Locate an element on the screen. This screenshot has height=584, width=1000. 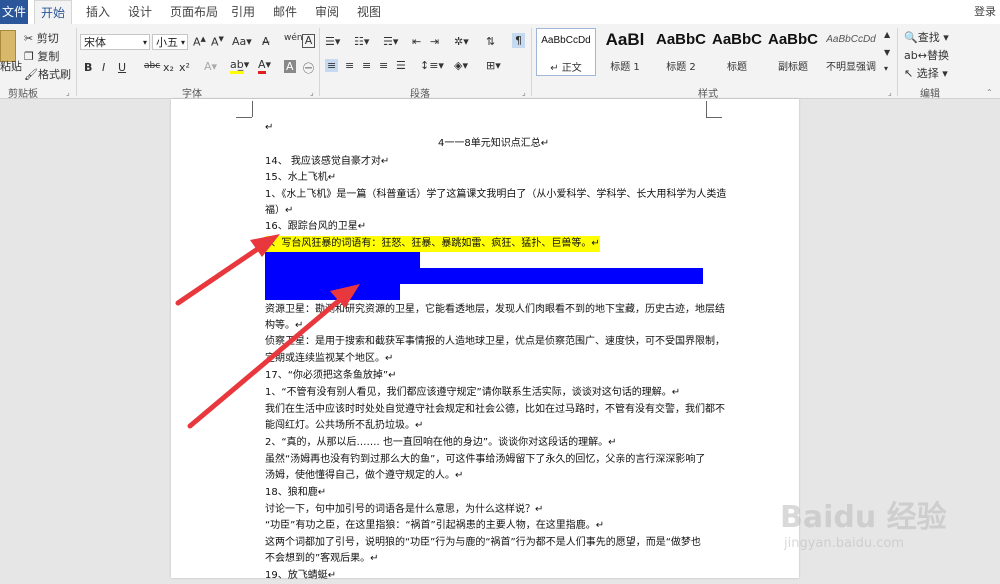
baidu-watermark: Baidu 经验 jingyan.baidu.com is located at coordinates (885, 522).